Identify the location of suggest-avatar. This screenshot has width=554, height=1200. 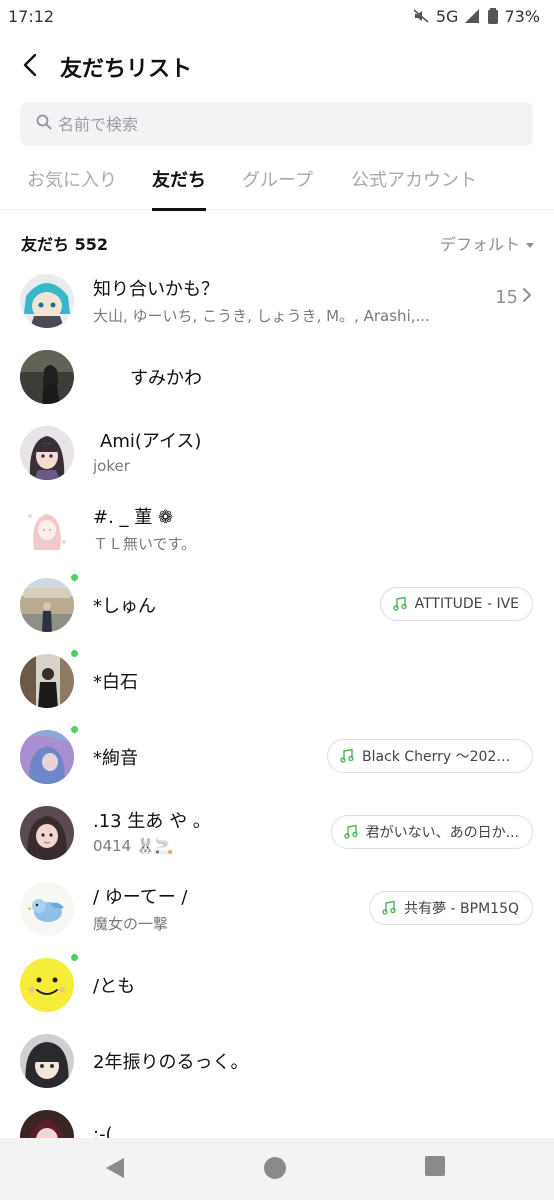
(47, 301).